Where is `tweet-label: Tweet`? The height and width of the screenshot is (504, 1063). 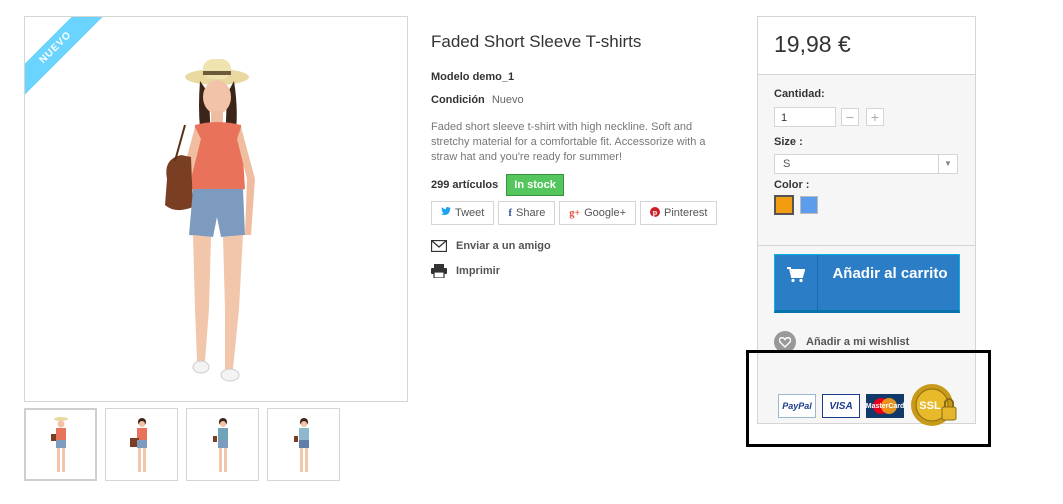 tweet-label: Tweet is located at coordinates (470, 213).